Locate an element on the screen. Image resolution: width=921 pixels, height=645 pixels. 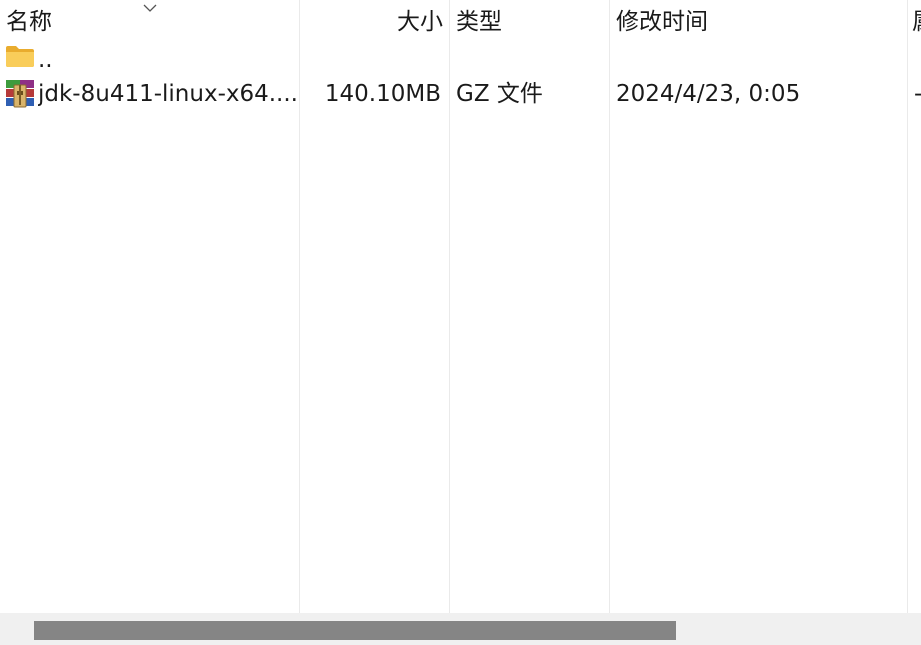
file-type: GZ 文件 is located at coordinates (499, 94).